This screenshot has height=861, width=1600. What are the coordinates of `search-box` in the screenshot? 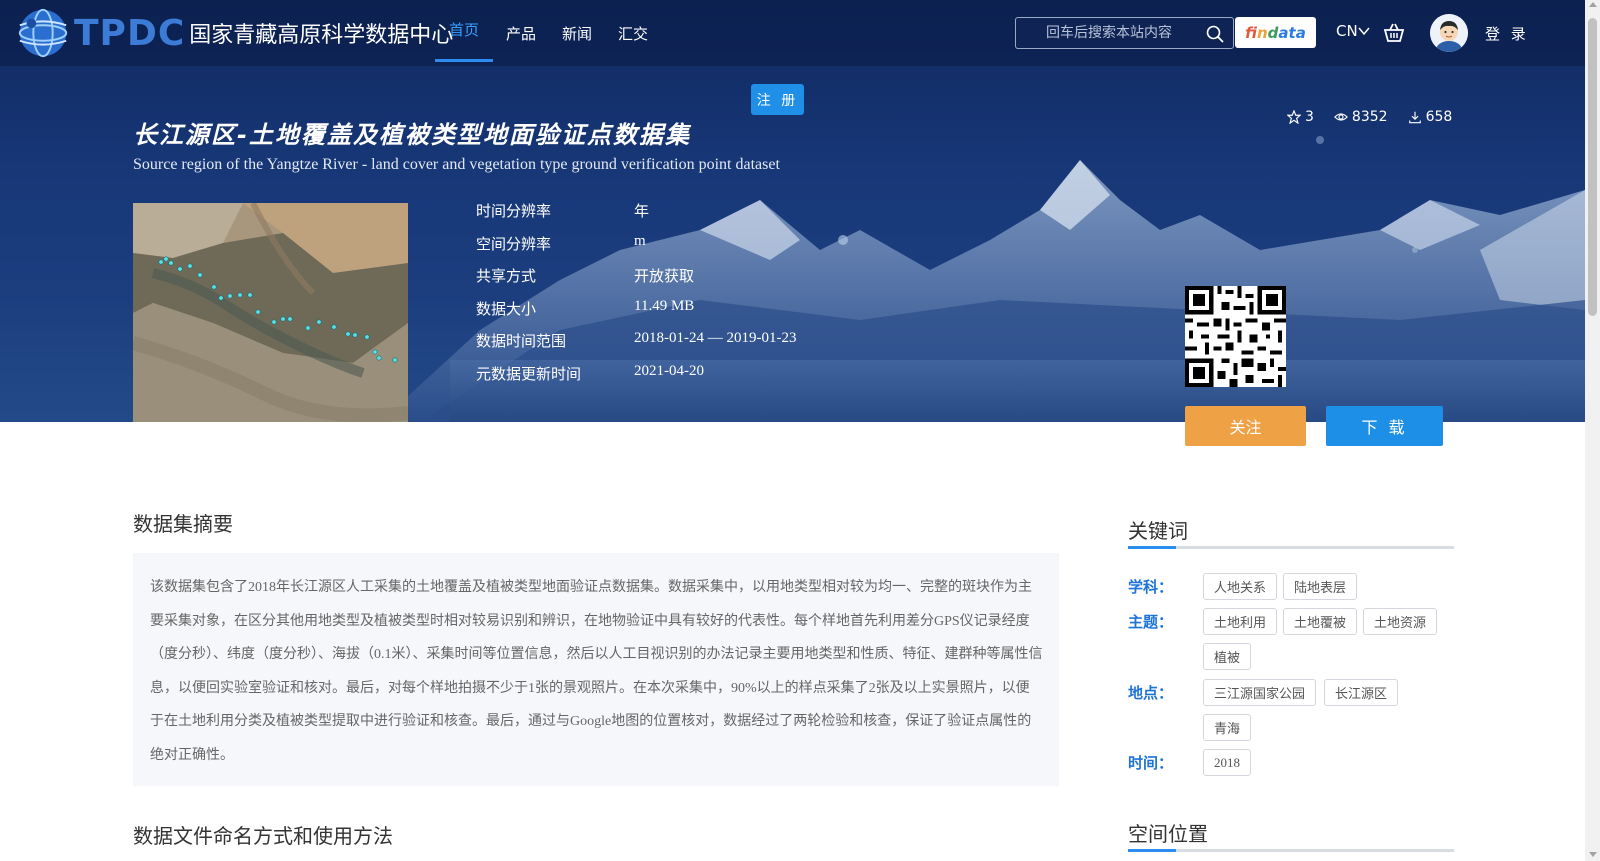 It's located at (1124, 33).